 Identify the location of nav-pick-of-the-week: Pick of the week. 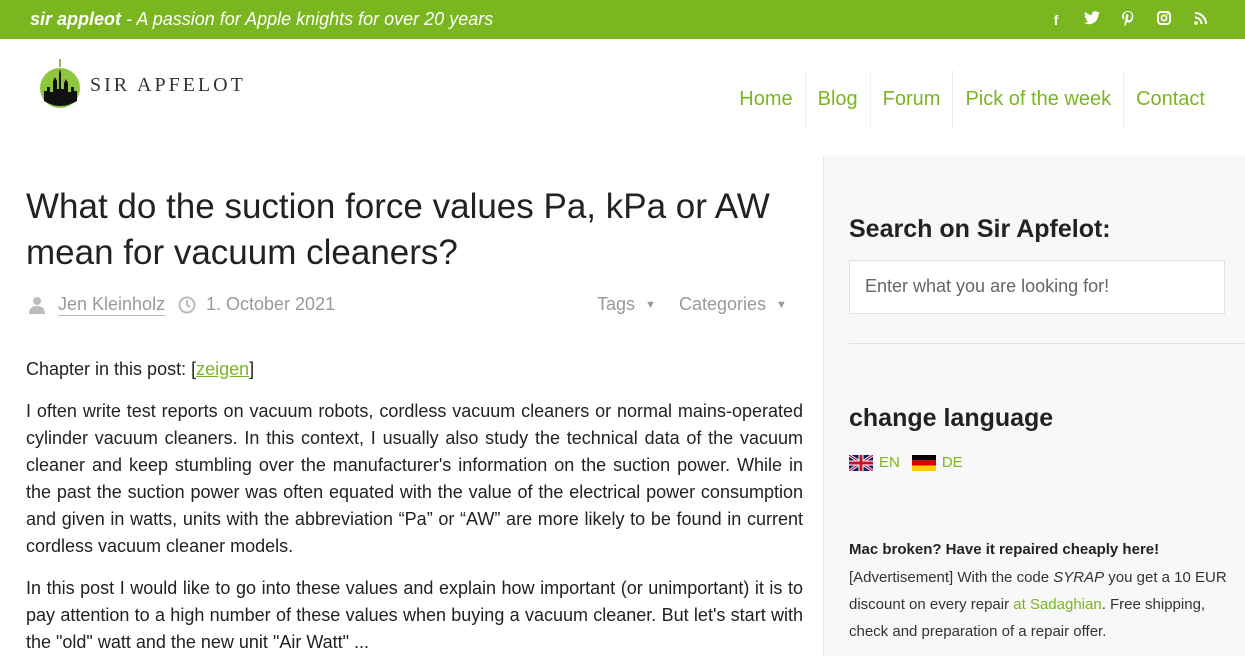
(1037, 99).